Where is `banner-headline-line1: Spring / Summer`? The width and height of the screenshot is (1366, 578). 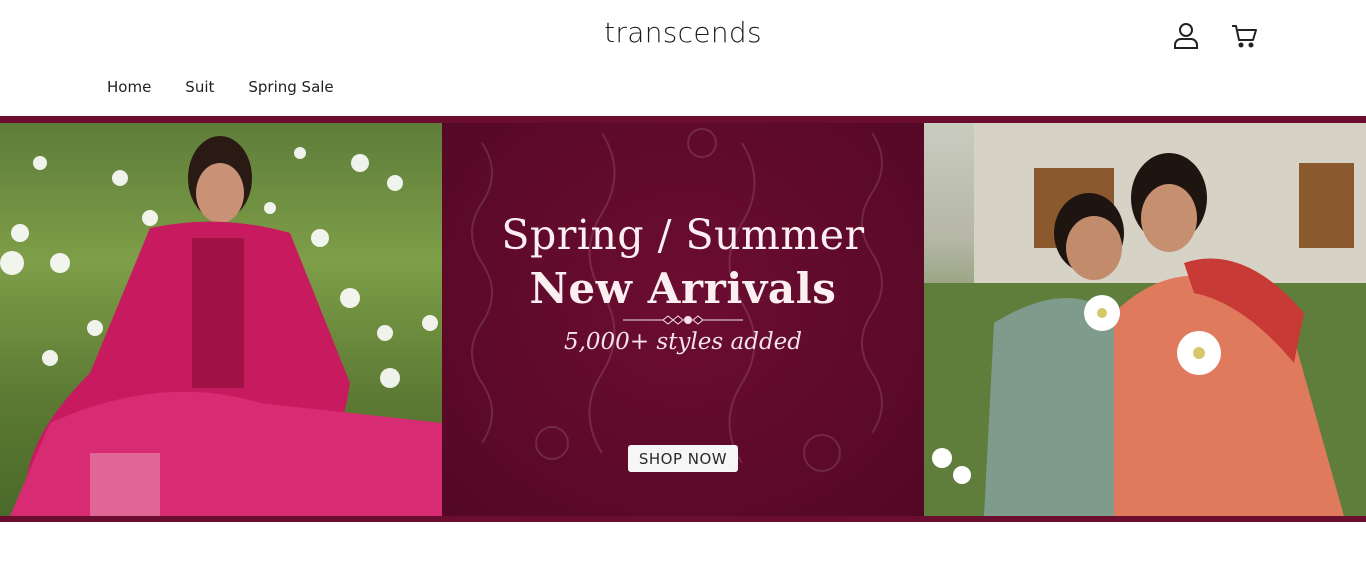 banner-headline-line1: Spring / Summer is located at coordinates (683, 235).